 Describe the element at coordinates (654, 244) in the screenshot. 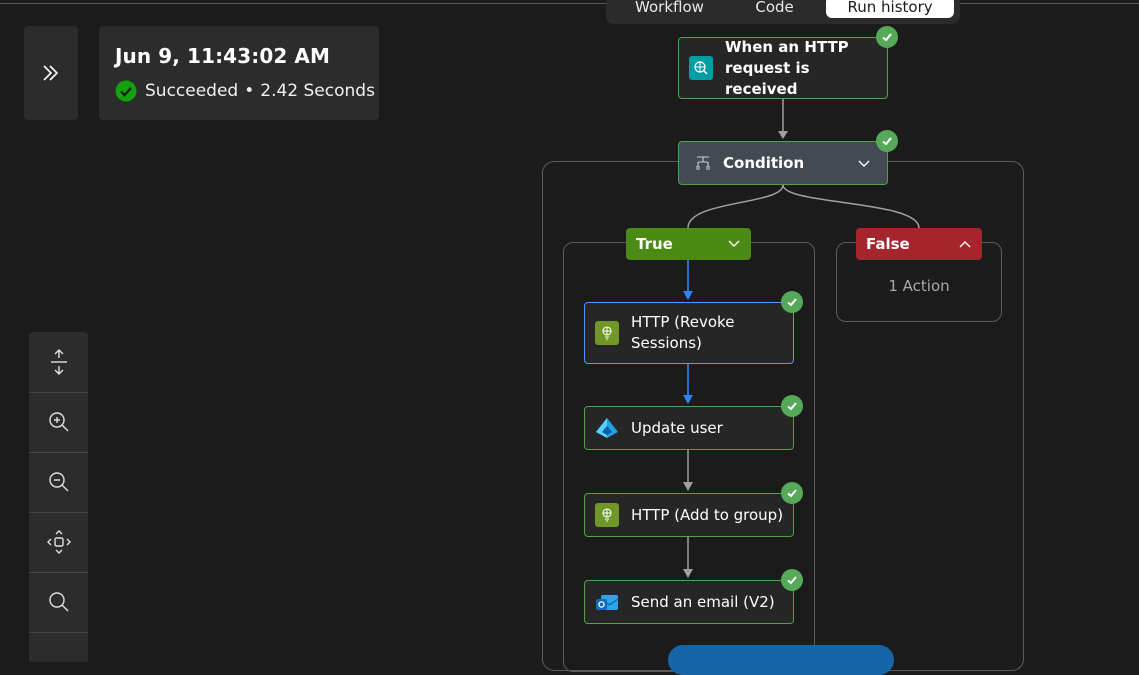

I see `true-branch-label: True` at that location.